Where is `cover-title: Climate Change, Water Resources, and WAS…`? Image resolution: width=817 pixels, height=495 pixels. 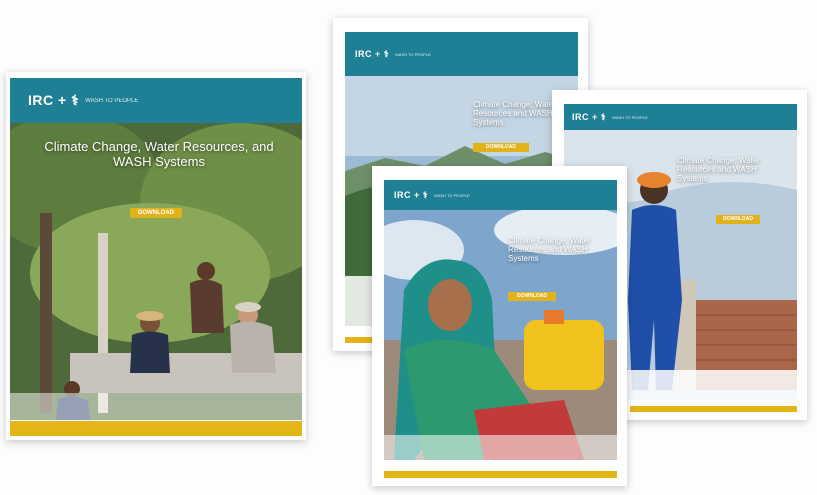 cover-title: Climate Change, Water Resources, and WAS… is located at coordinates (159, 154).